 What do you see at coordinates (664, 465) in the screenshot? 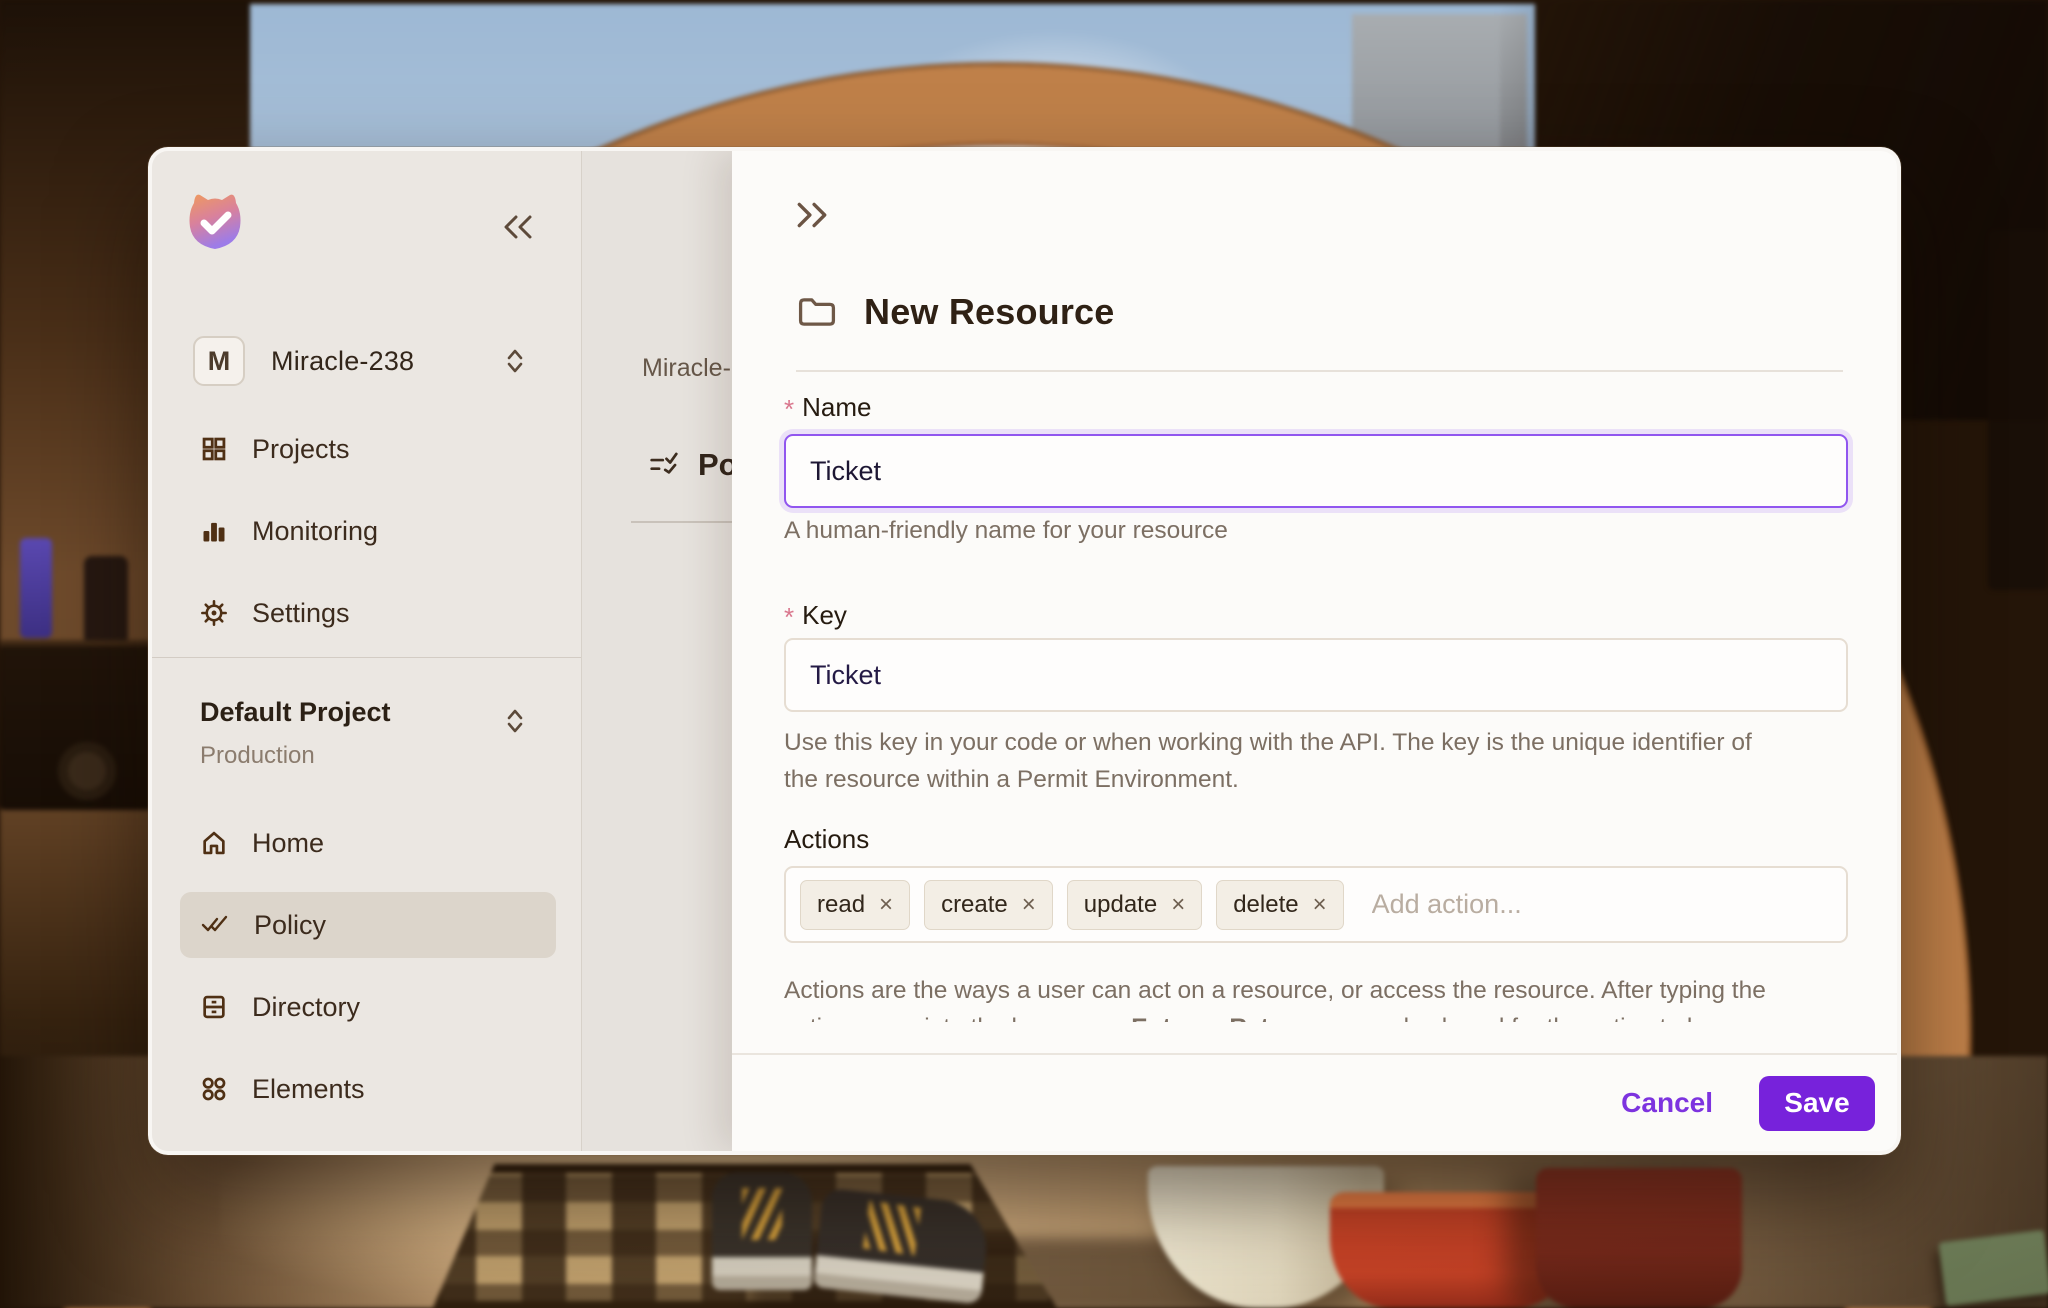
I see `policy-list-icon` at bounding box center [664, 465].